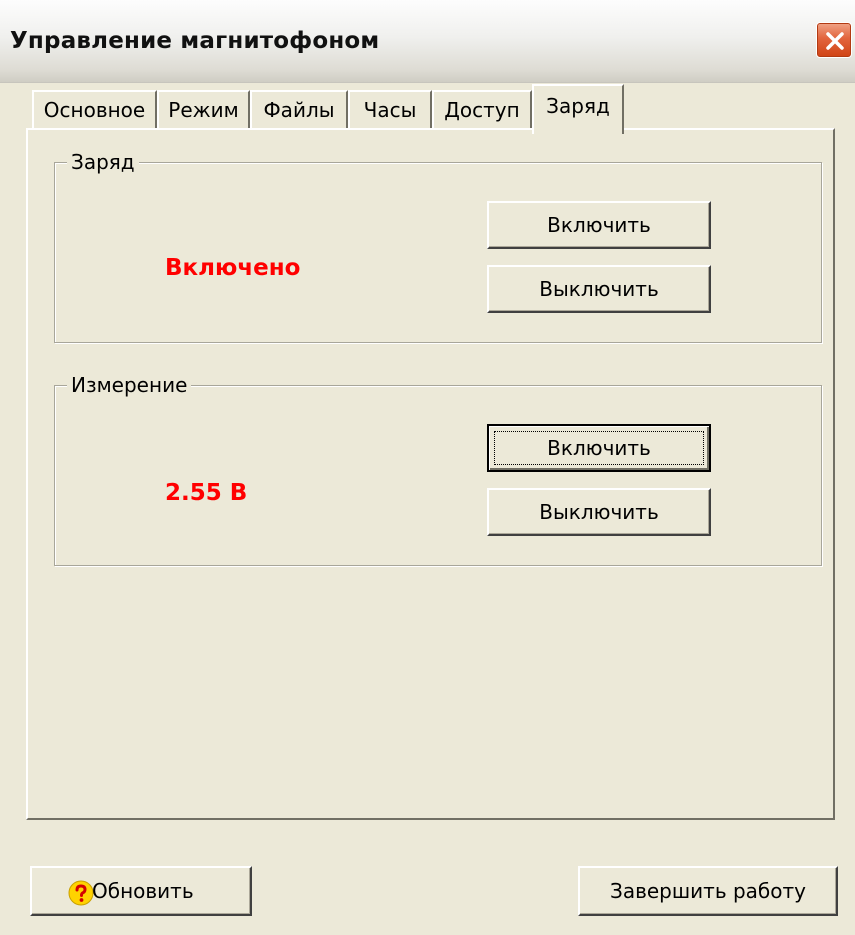  What do you see at coordinates (599, 448) in the screenshot?
I see `measure-on-button: Включить` at bounding box center [599, 448].